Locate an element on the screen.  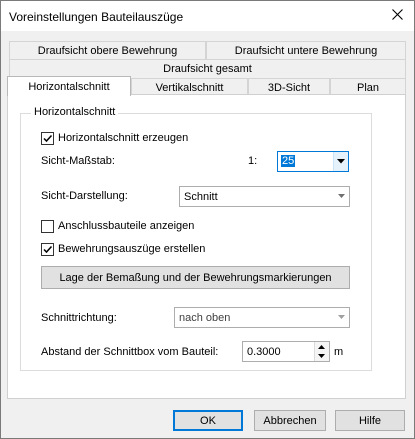
ok-label: OK is located at coordinates (208, 420).